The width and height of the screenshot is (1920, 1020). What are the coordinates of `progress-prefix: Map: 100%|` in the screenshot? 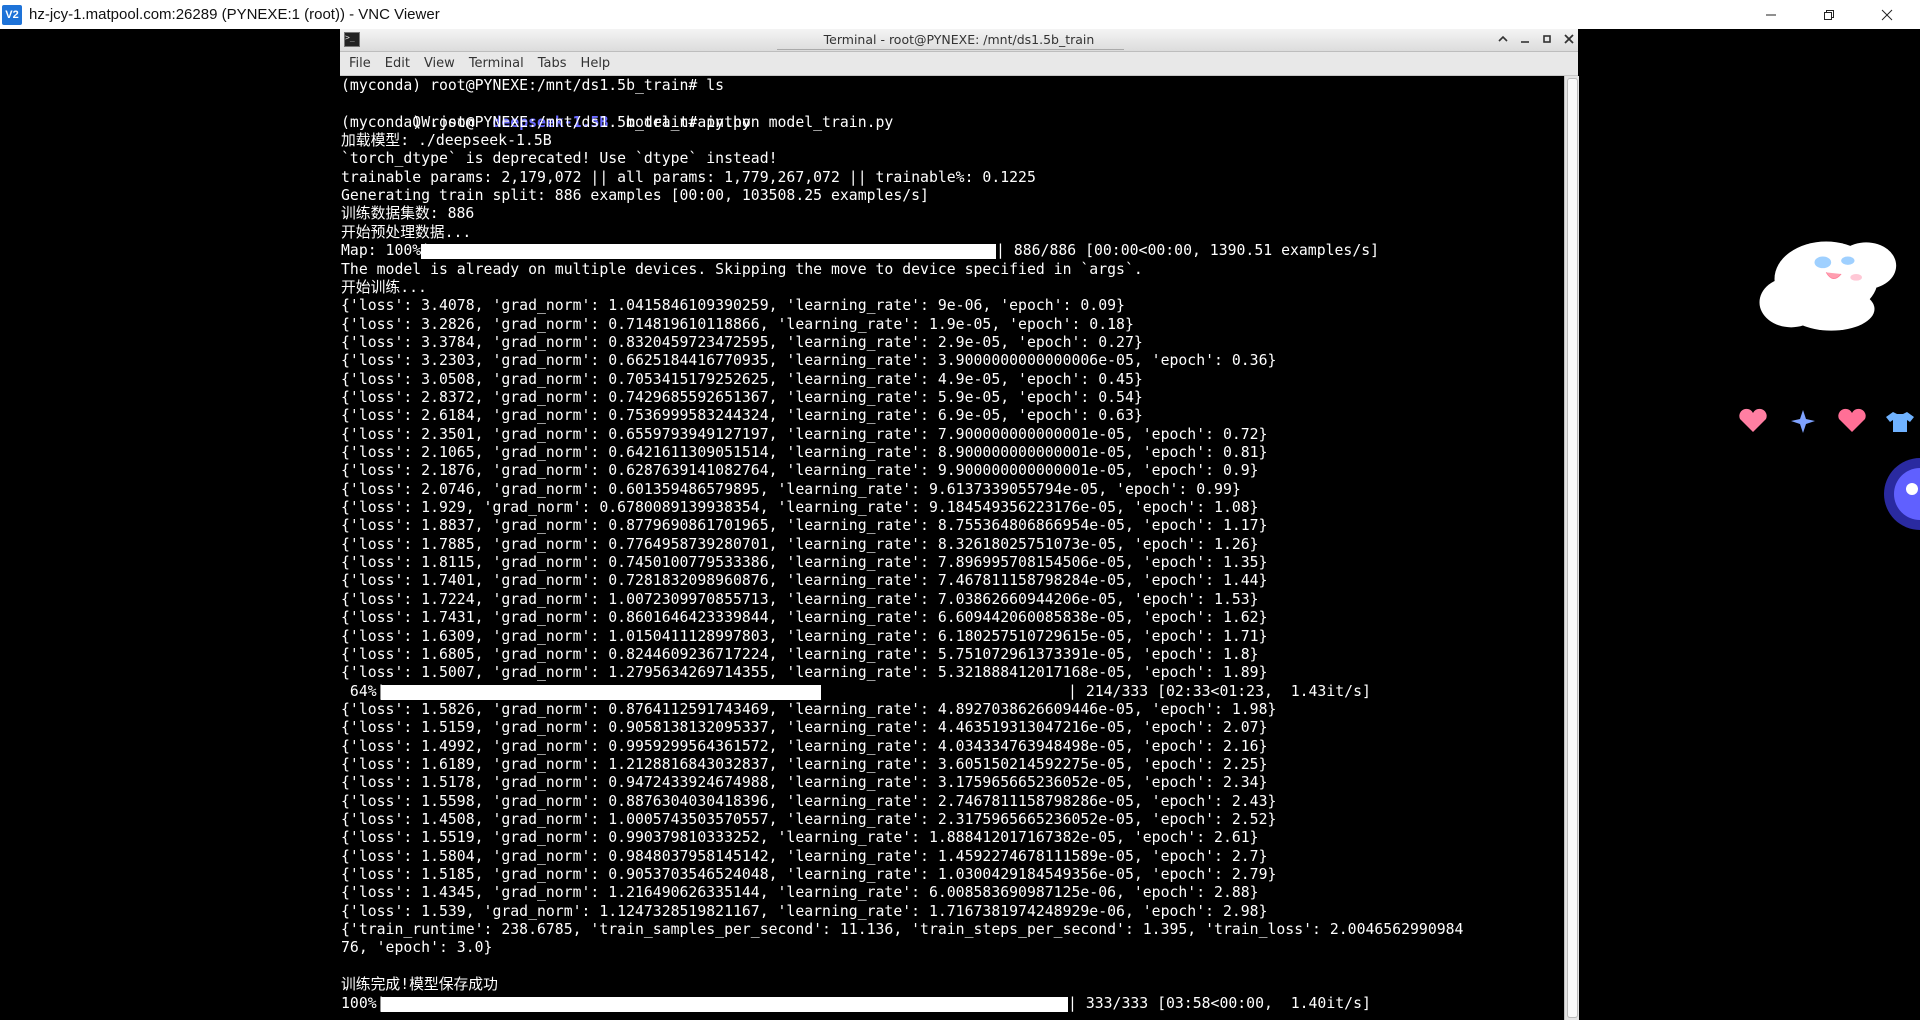 It's located at (386, 251).